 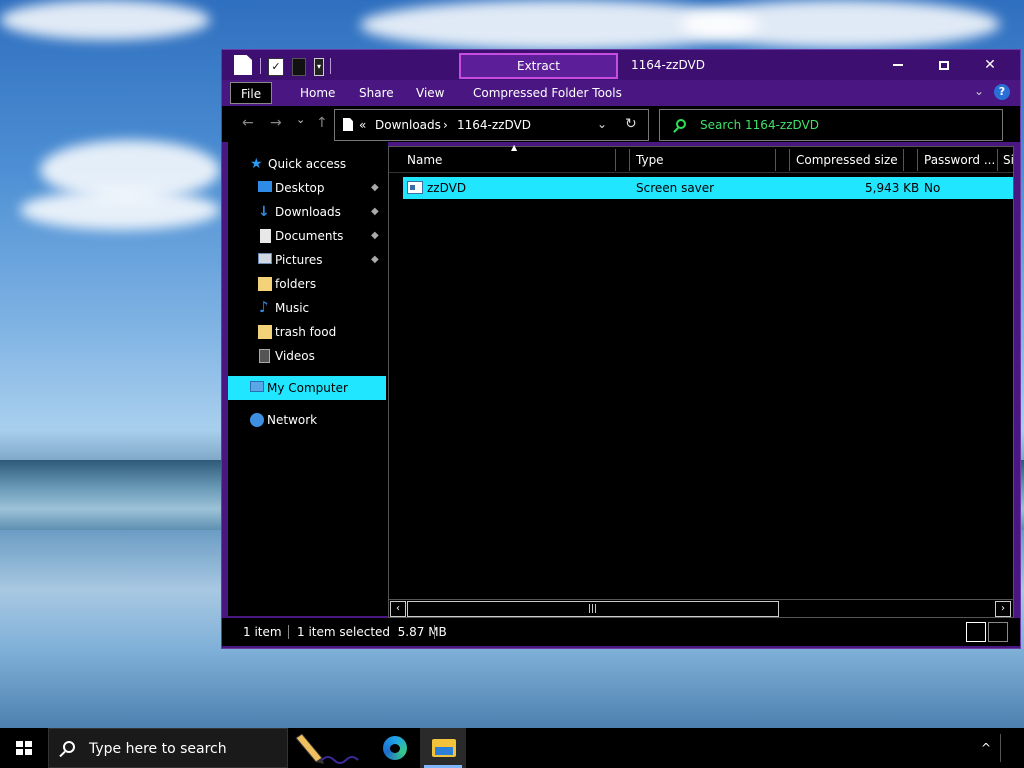 I want to click on sidebar-item-quick-access: ★ Quick access, so click(x=307, y=164).